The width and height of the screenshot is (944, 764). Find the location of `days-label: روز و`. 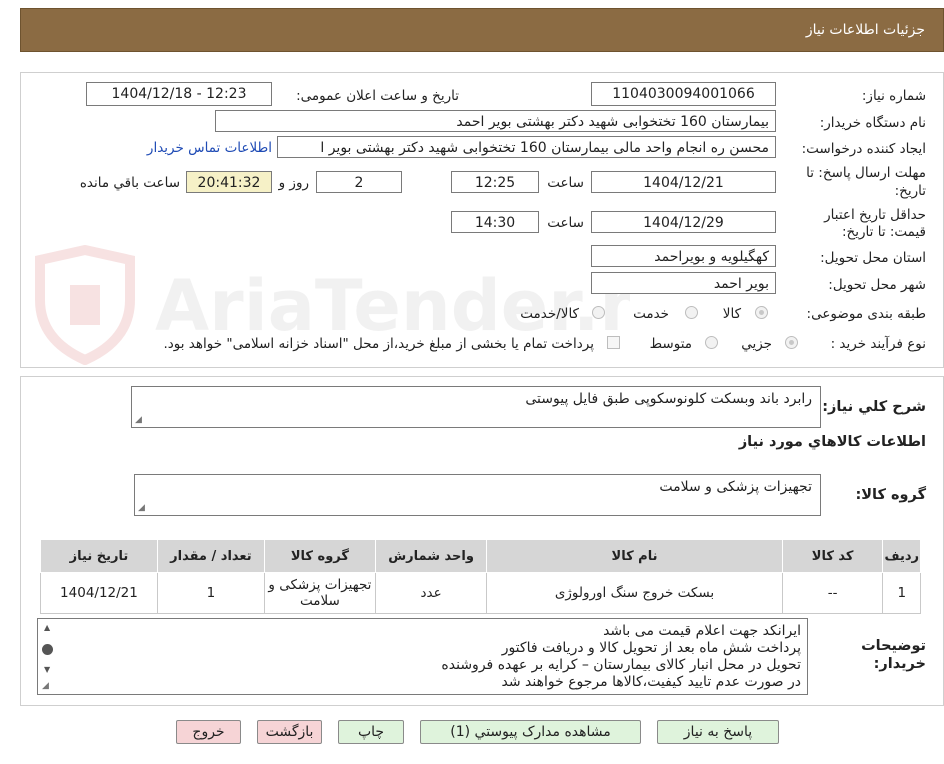

days-label: روز و is located at coordinates (293, 183).